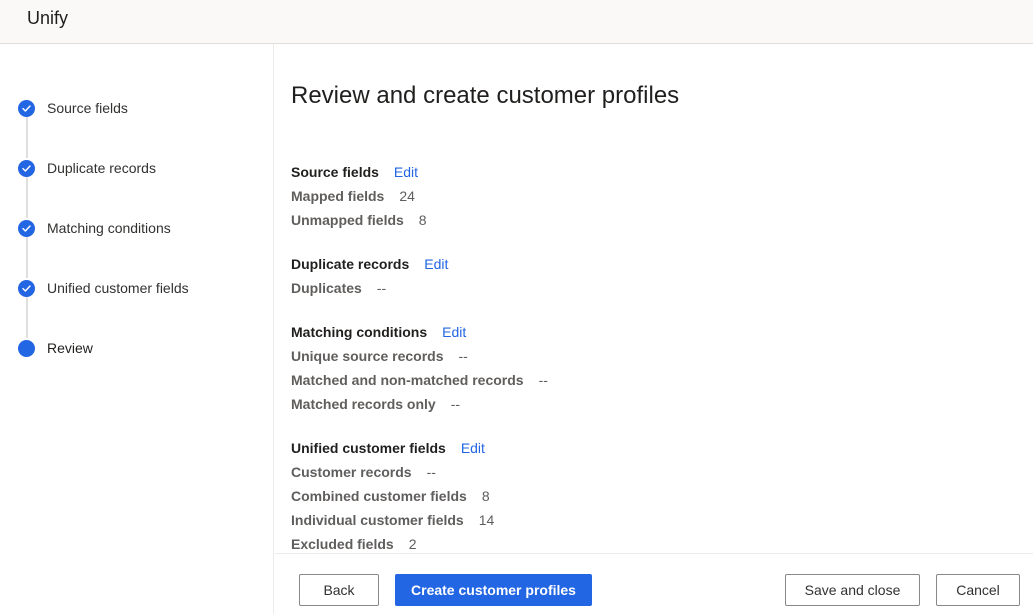 Image resolution: width=1033 pixels, height=614 pixels. I want to click on section-title: Source fields, so click(335, 172).